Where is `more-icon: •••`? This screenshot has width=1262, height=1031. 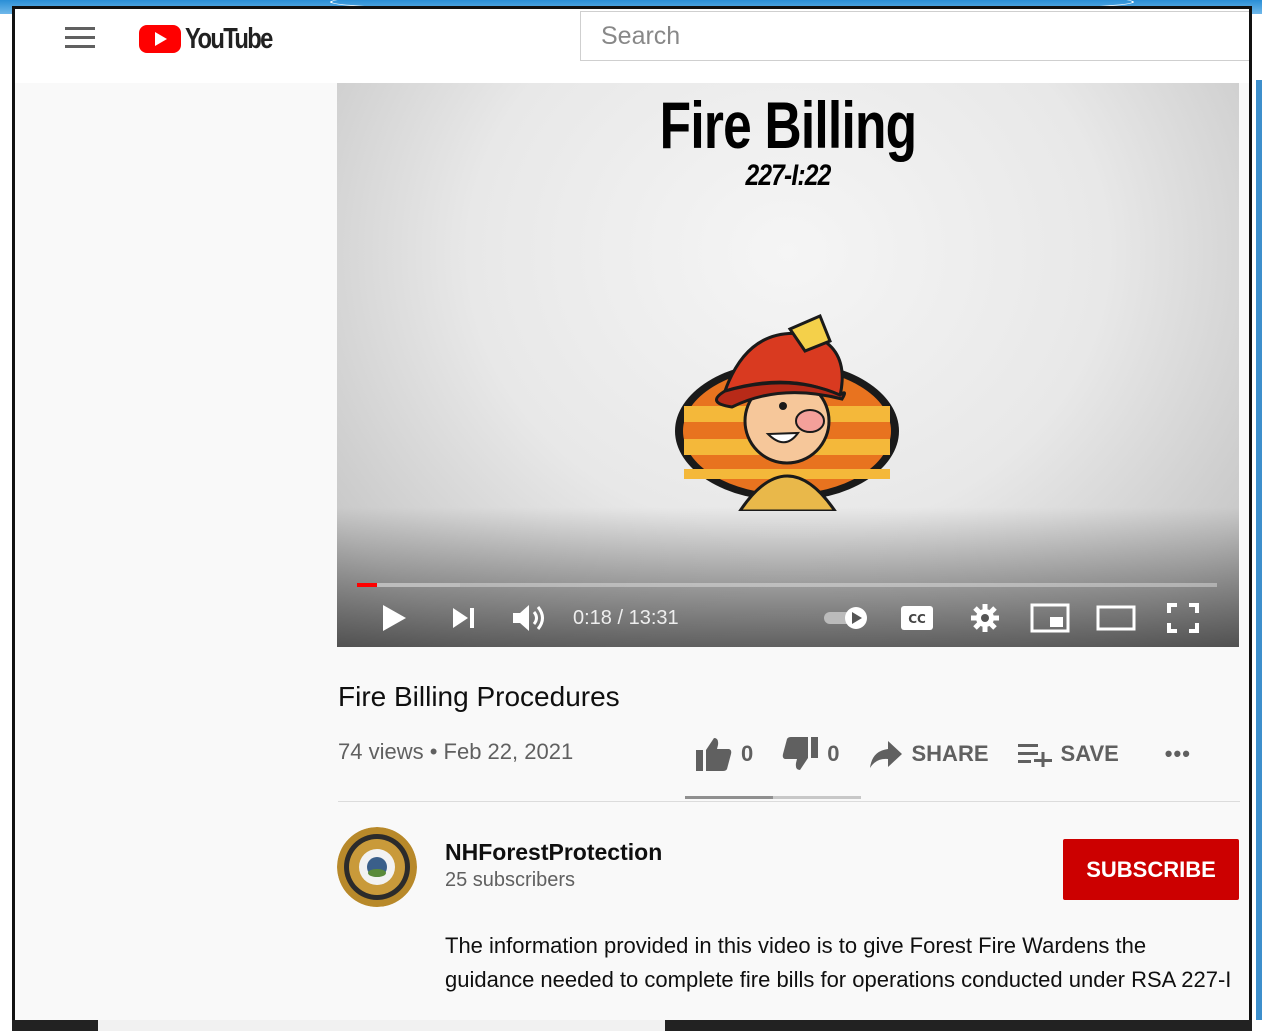 more-icon: ••• is located at coordinates (1177, 753).